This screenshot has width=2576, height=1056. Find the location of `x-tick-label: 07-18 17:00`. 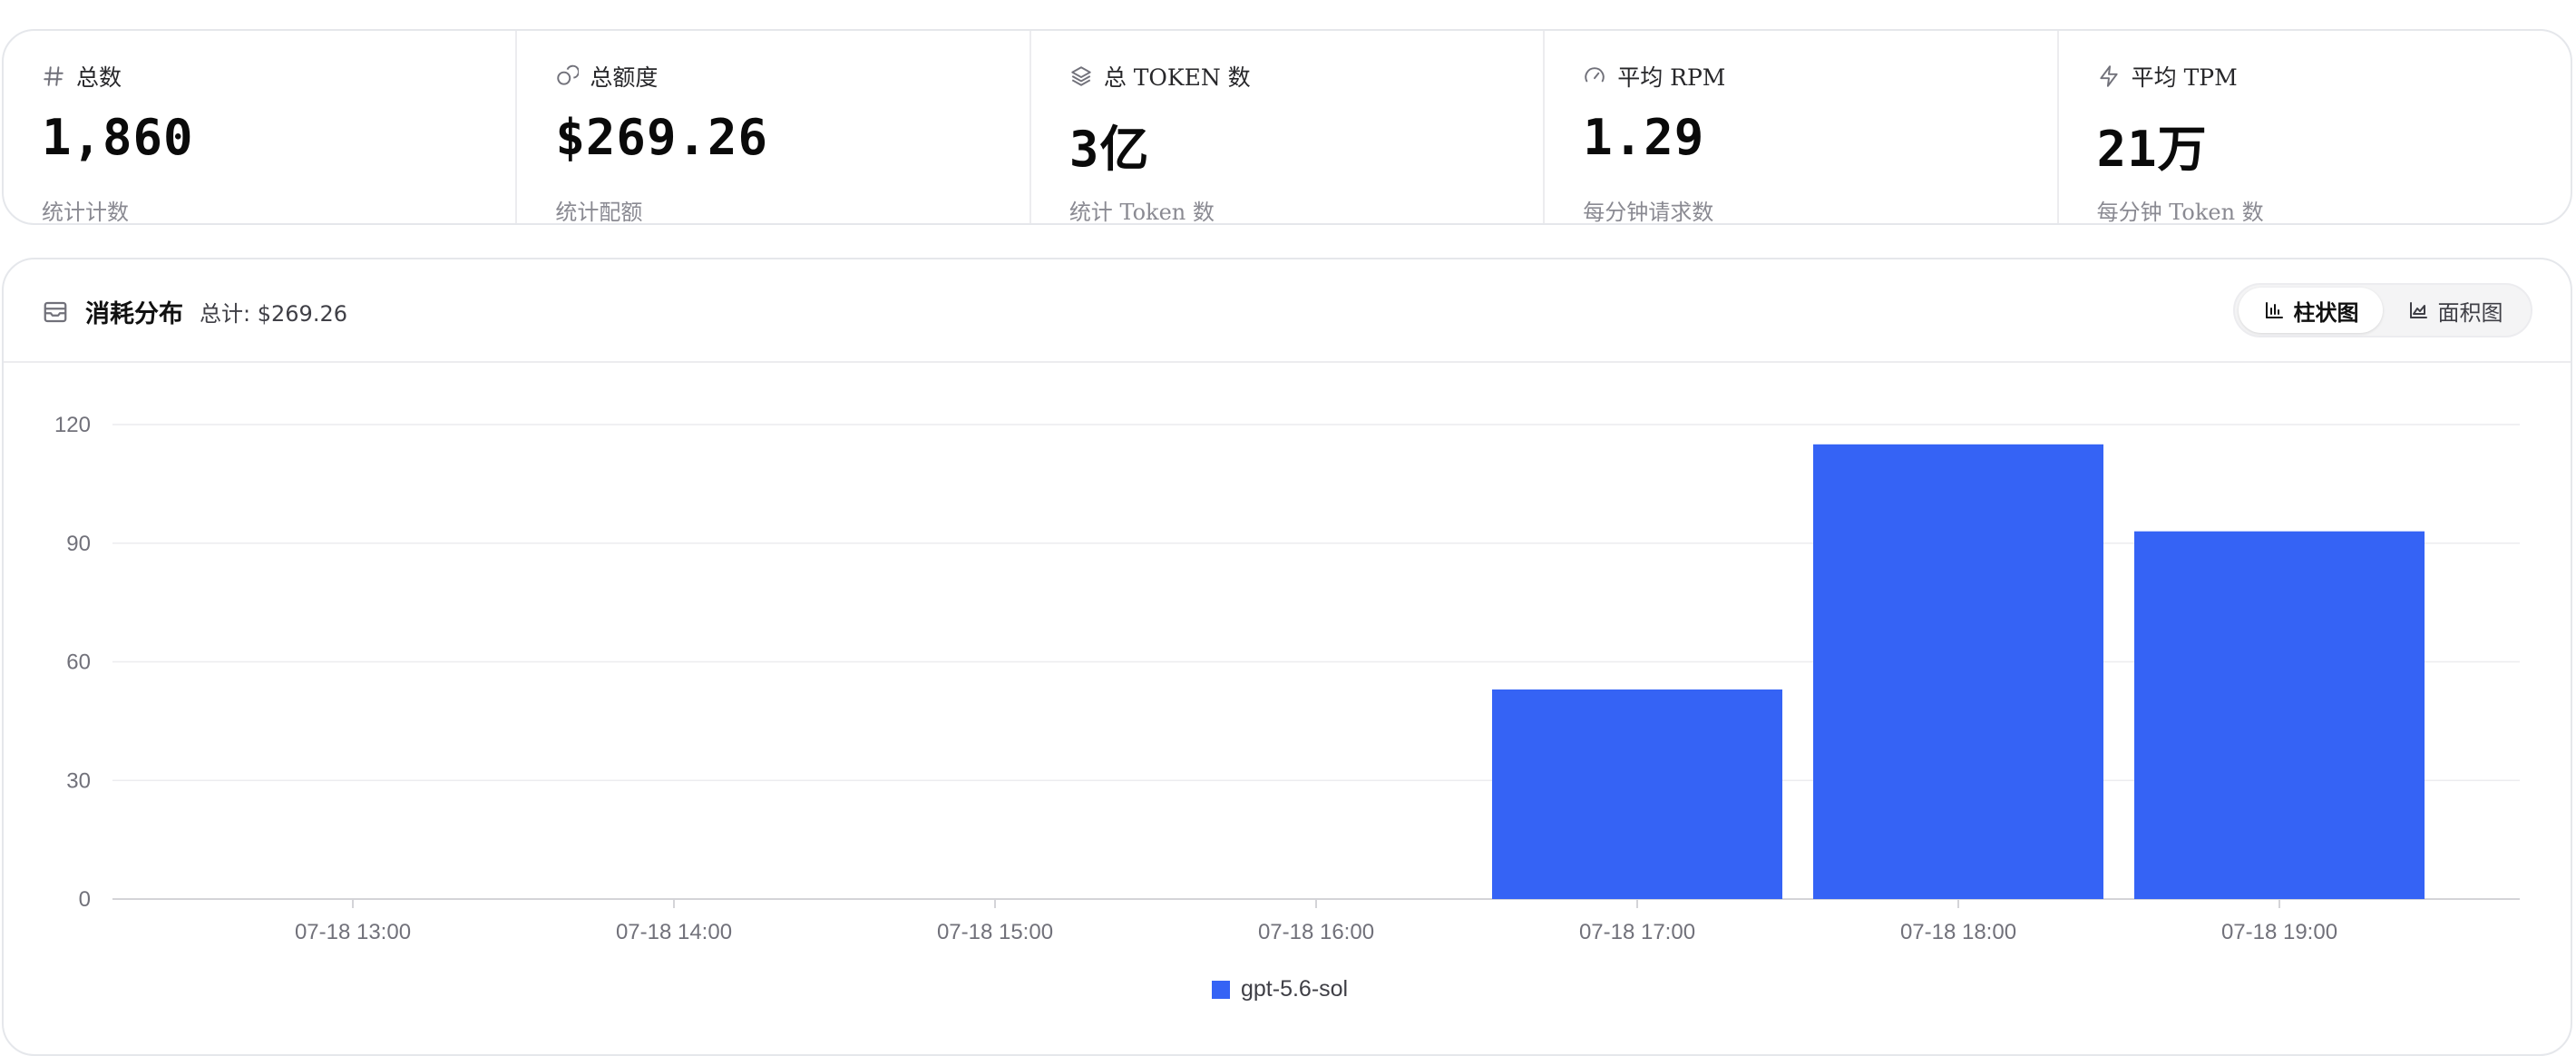

x-tick-label: 07-18 17:00 is located at coordinates (1637, 932).